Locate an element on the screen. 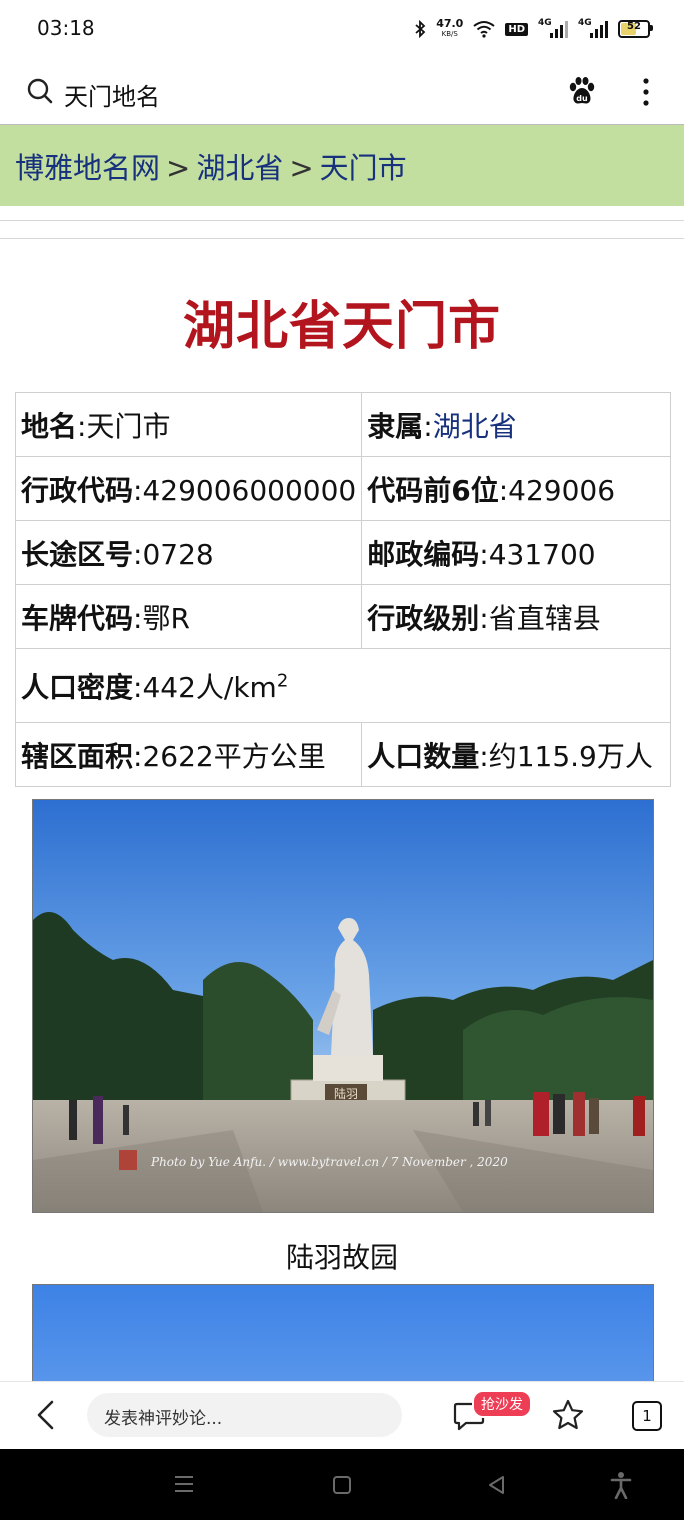 This screenshot has width=684, height=1520. system-nav-bar is located at coordinates (342, 1484).